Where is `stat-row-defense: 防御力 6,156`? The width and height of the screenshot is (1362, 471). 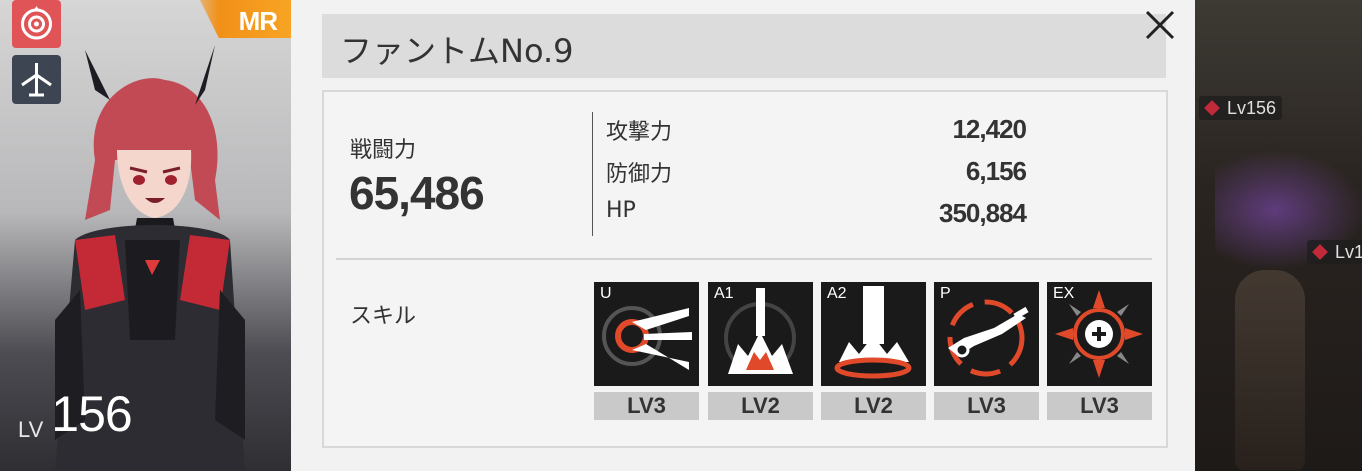
stat-row-defense: 防御力 6,156 is located at coordinates (816, 174).